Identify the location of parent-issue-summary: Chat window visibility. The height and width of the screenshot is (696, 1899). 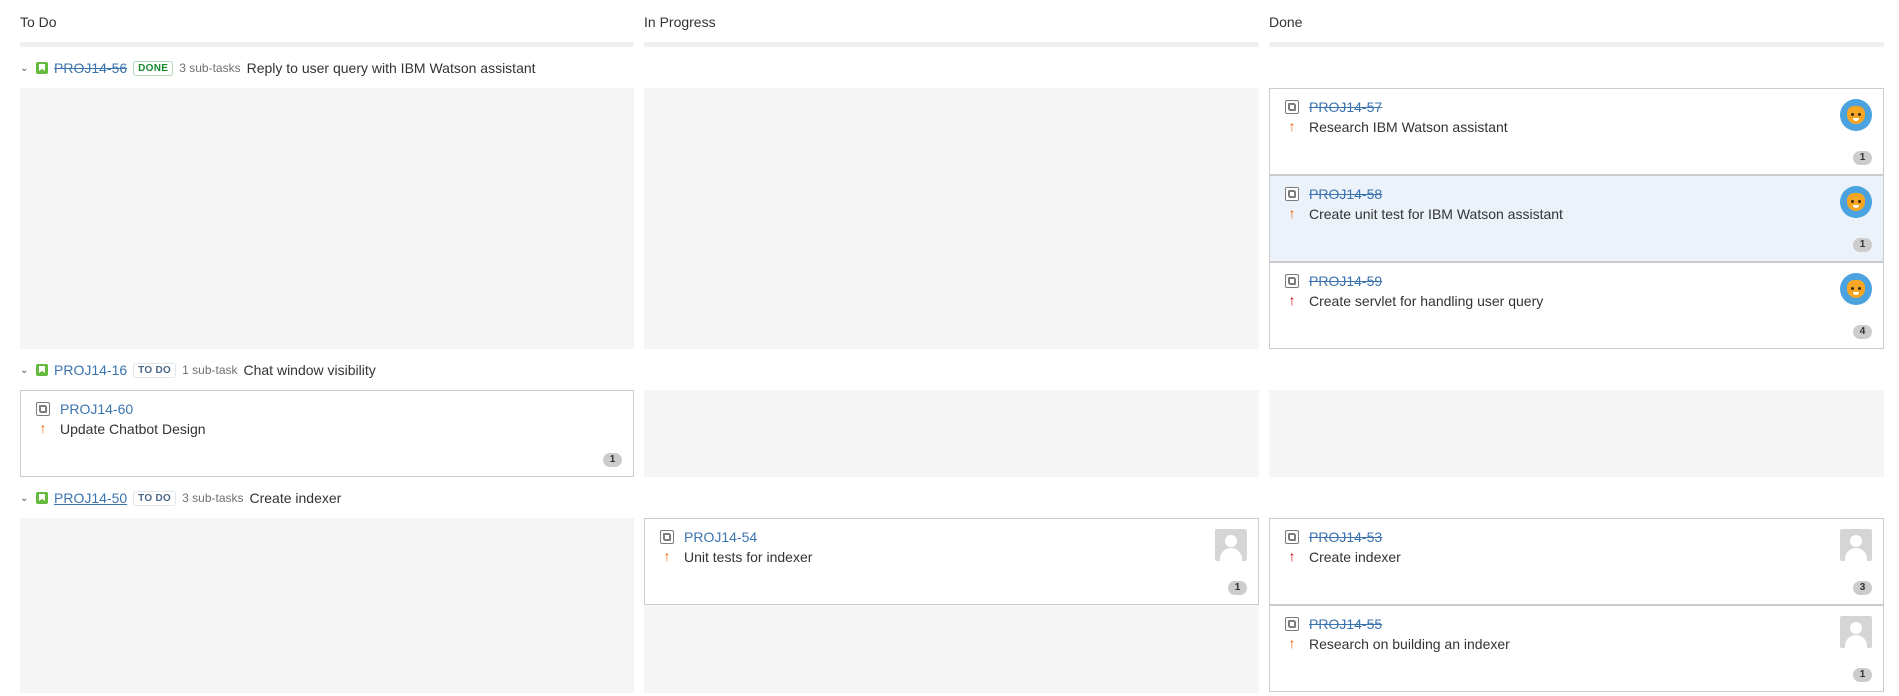
(309, 370).